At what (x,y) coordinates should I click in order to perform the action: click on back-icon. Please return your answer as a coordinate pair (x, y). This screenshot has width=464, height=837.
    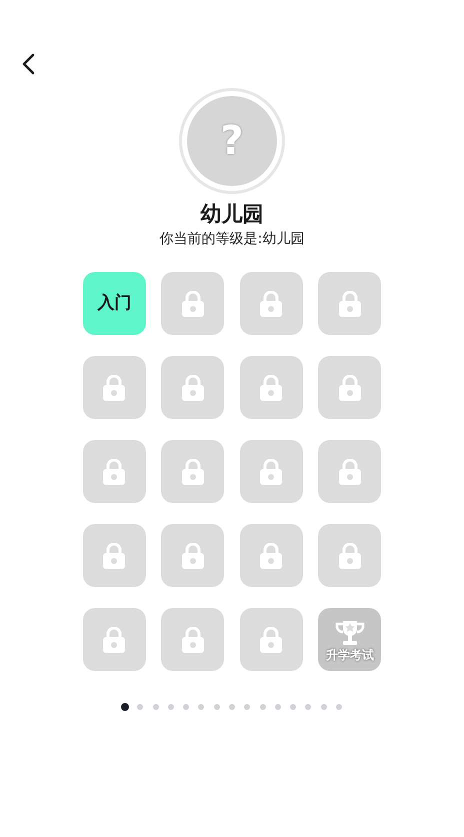
    Looking at the image, I should click on (28, 64).